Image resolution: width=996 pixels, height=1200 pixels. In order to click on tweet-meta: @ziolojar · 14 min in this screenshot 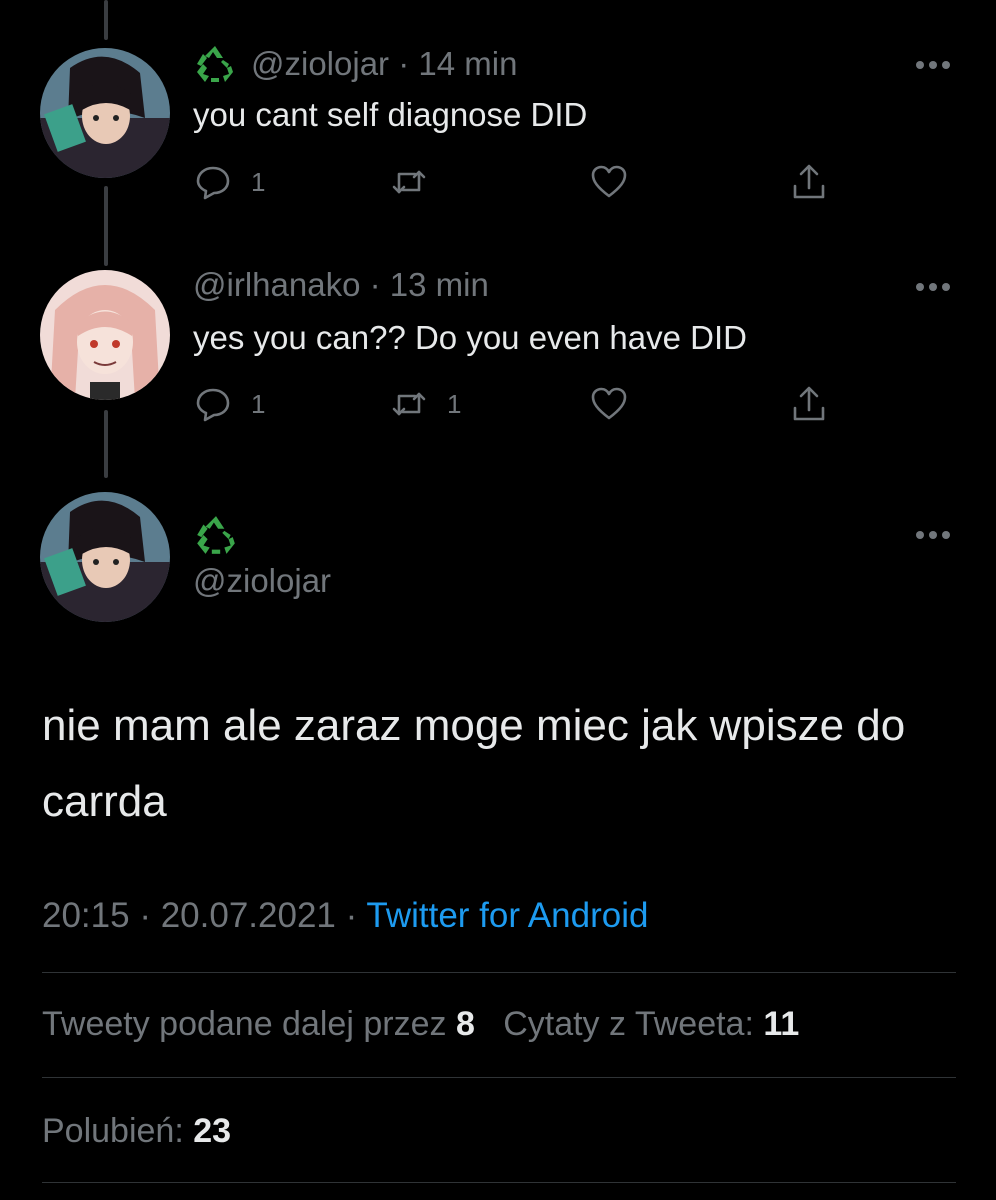, I will do `click(355, 64)`.